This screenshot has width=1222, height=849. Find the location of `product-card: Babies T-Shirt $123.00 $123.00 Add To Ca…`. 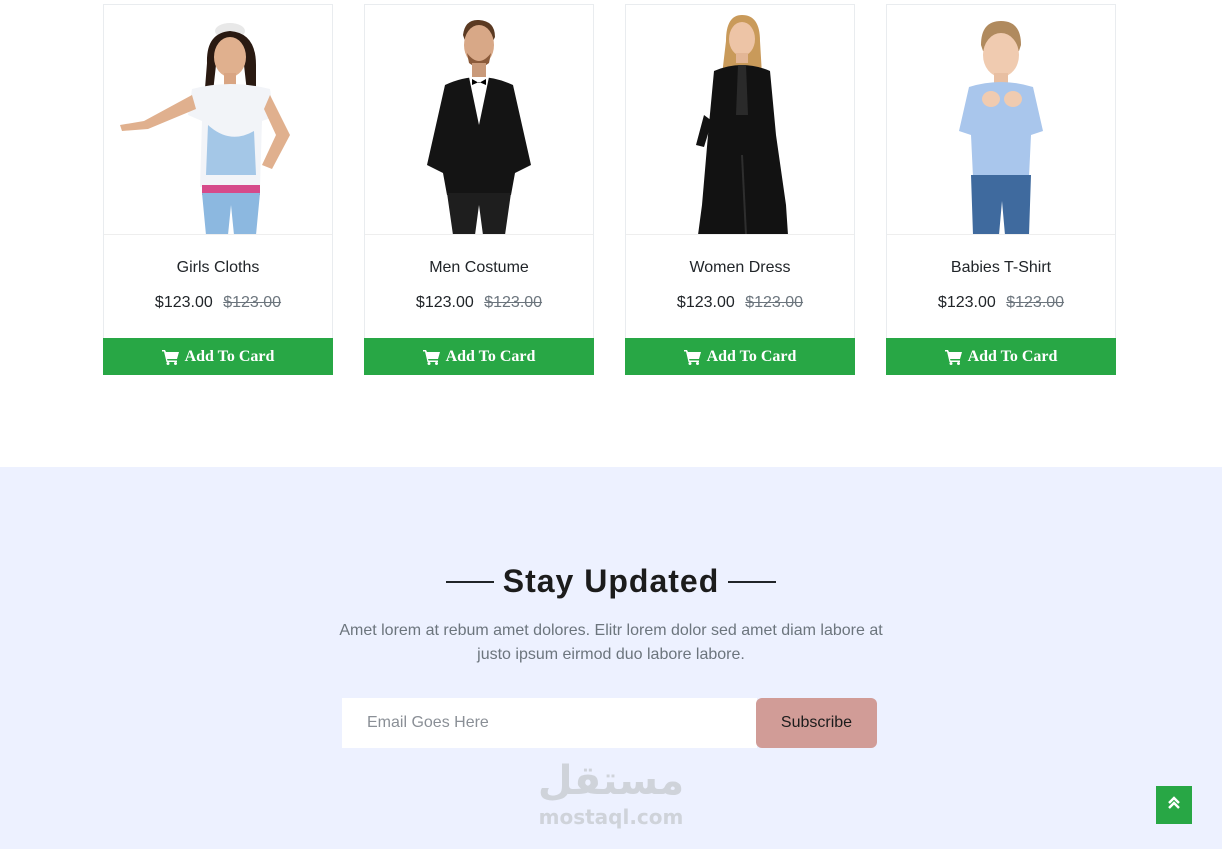

product-card: Babies T-Shirt $123.00 $123.00 Add To Ca… is located at coordinates (1001, 189).